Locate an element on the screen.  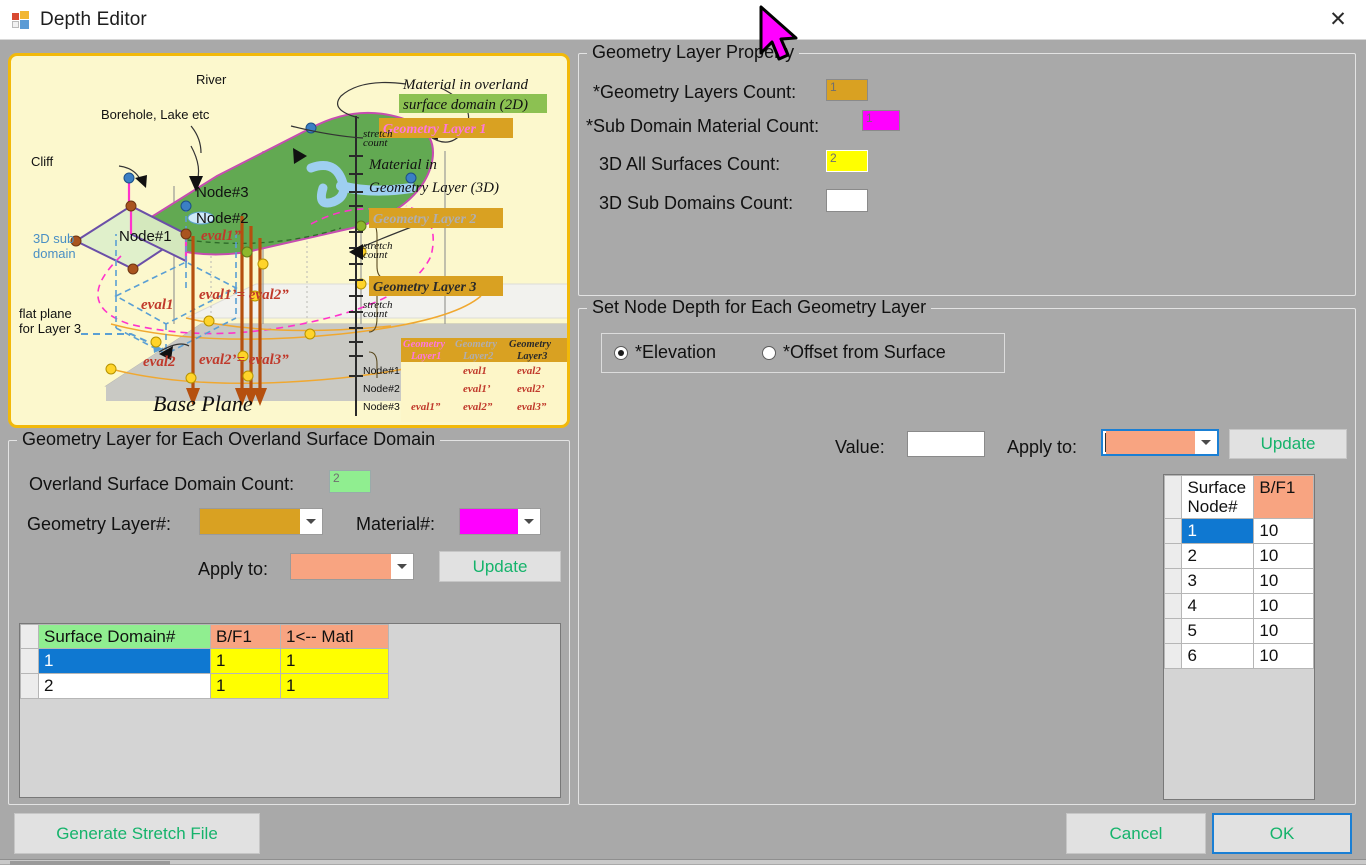
col-header-surface-node-label: Surface Node# is located at coordinates (1217, 497).